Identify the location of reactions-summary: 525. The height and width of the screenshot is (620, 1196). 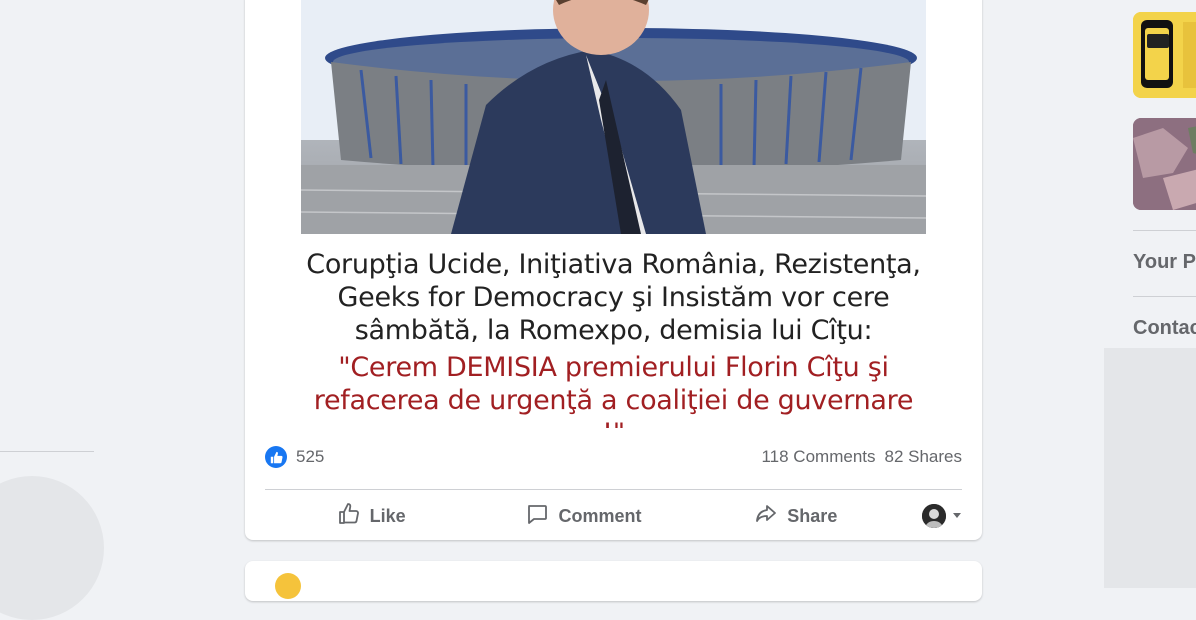
(294, 457).